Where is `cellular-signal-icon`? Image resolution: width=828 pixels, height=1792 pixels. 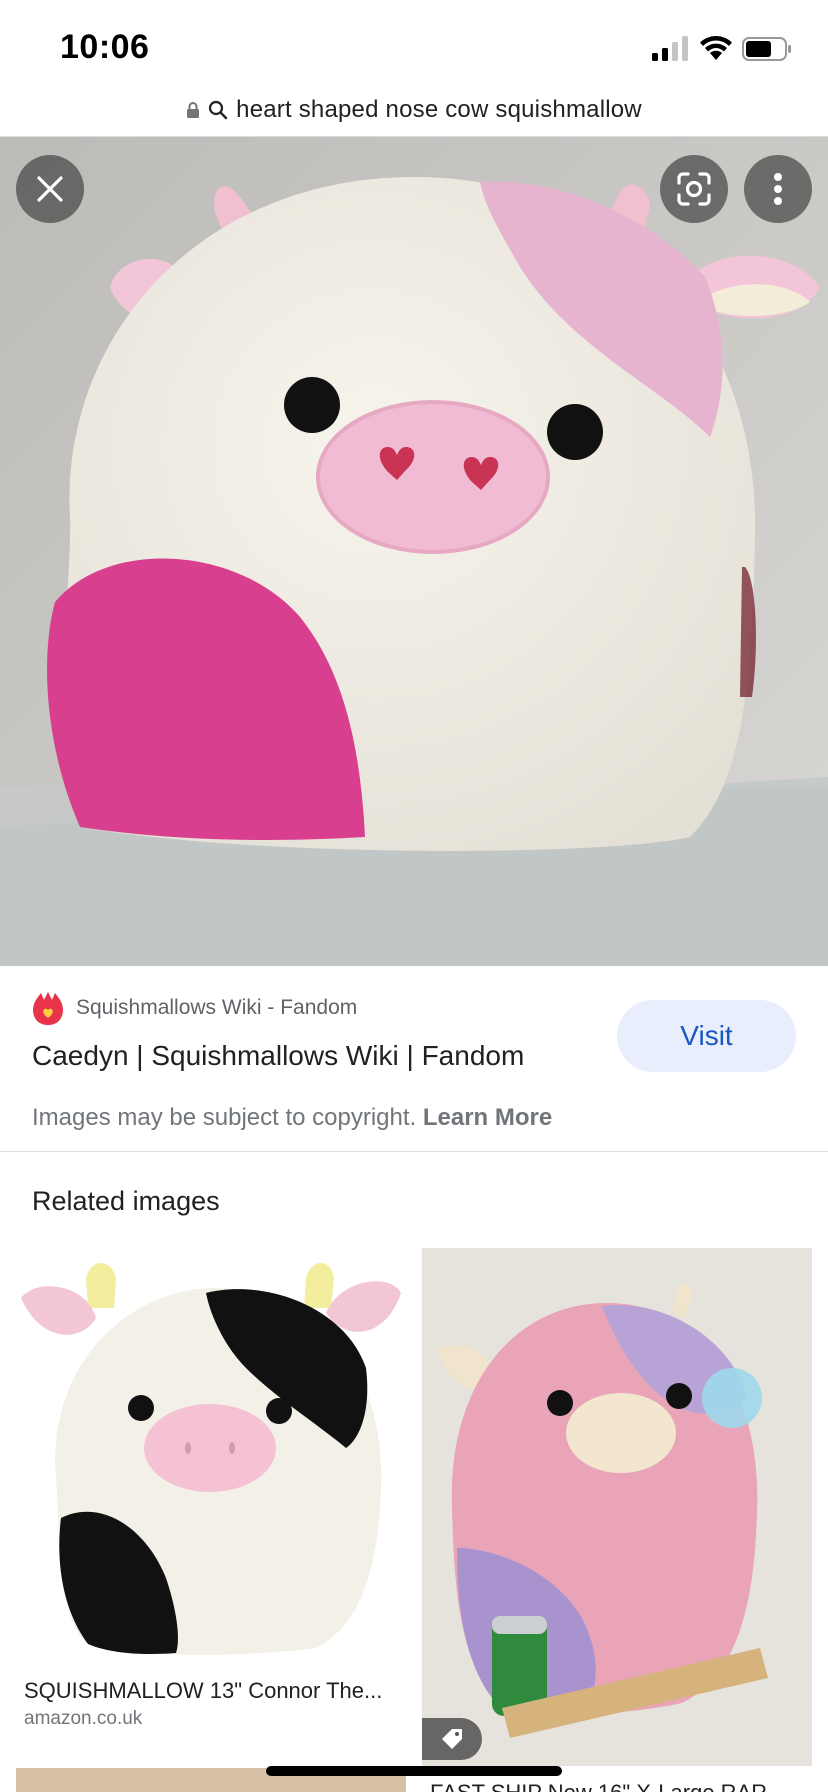
cellular-signal-icon is located at coordinates (670, 48).